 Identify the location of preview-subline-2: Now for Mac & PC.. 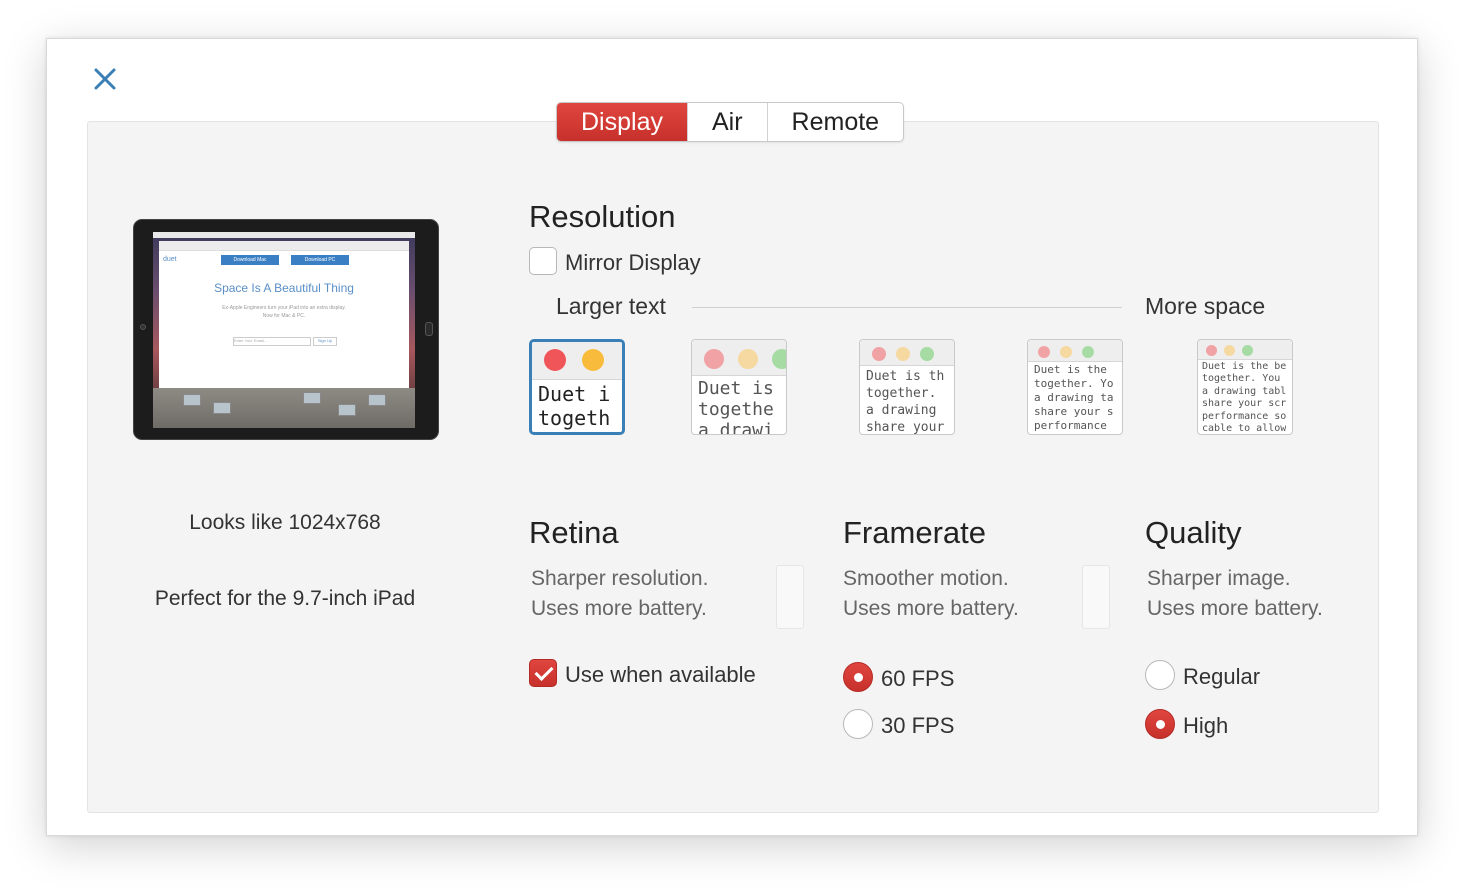
(284, 316).